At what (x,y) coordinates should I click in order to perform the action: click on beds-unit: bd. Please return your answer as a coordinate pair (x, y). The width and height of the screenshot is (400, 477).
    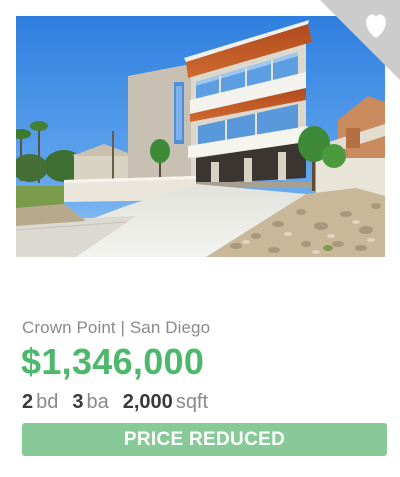
    Looking at the image, I should click on (47, 402).